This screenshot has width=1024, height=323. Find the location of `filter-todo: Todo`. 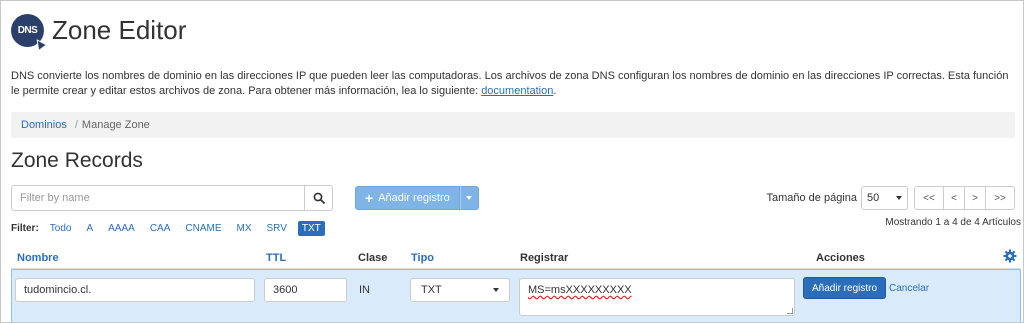

filter-todo: Todo is located at coordinates (61, 228).